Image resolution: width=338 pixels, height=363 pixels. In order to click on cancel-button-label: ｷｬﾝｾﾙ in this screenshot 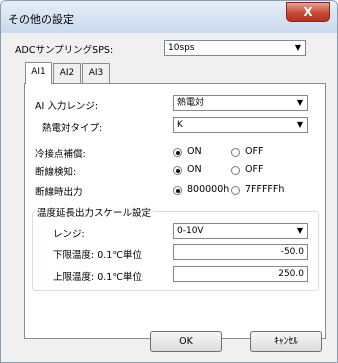, I will do `click(286, 341)`.